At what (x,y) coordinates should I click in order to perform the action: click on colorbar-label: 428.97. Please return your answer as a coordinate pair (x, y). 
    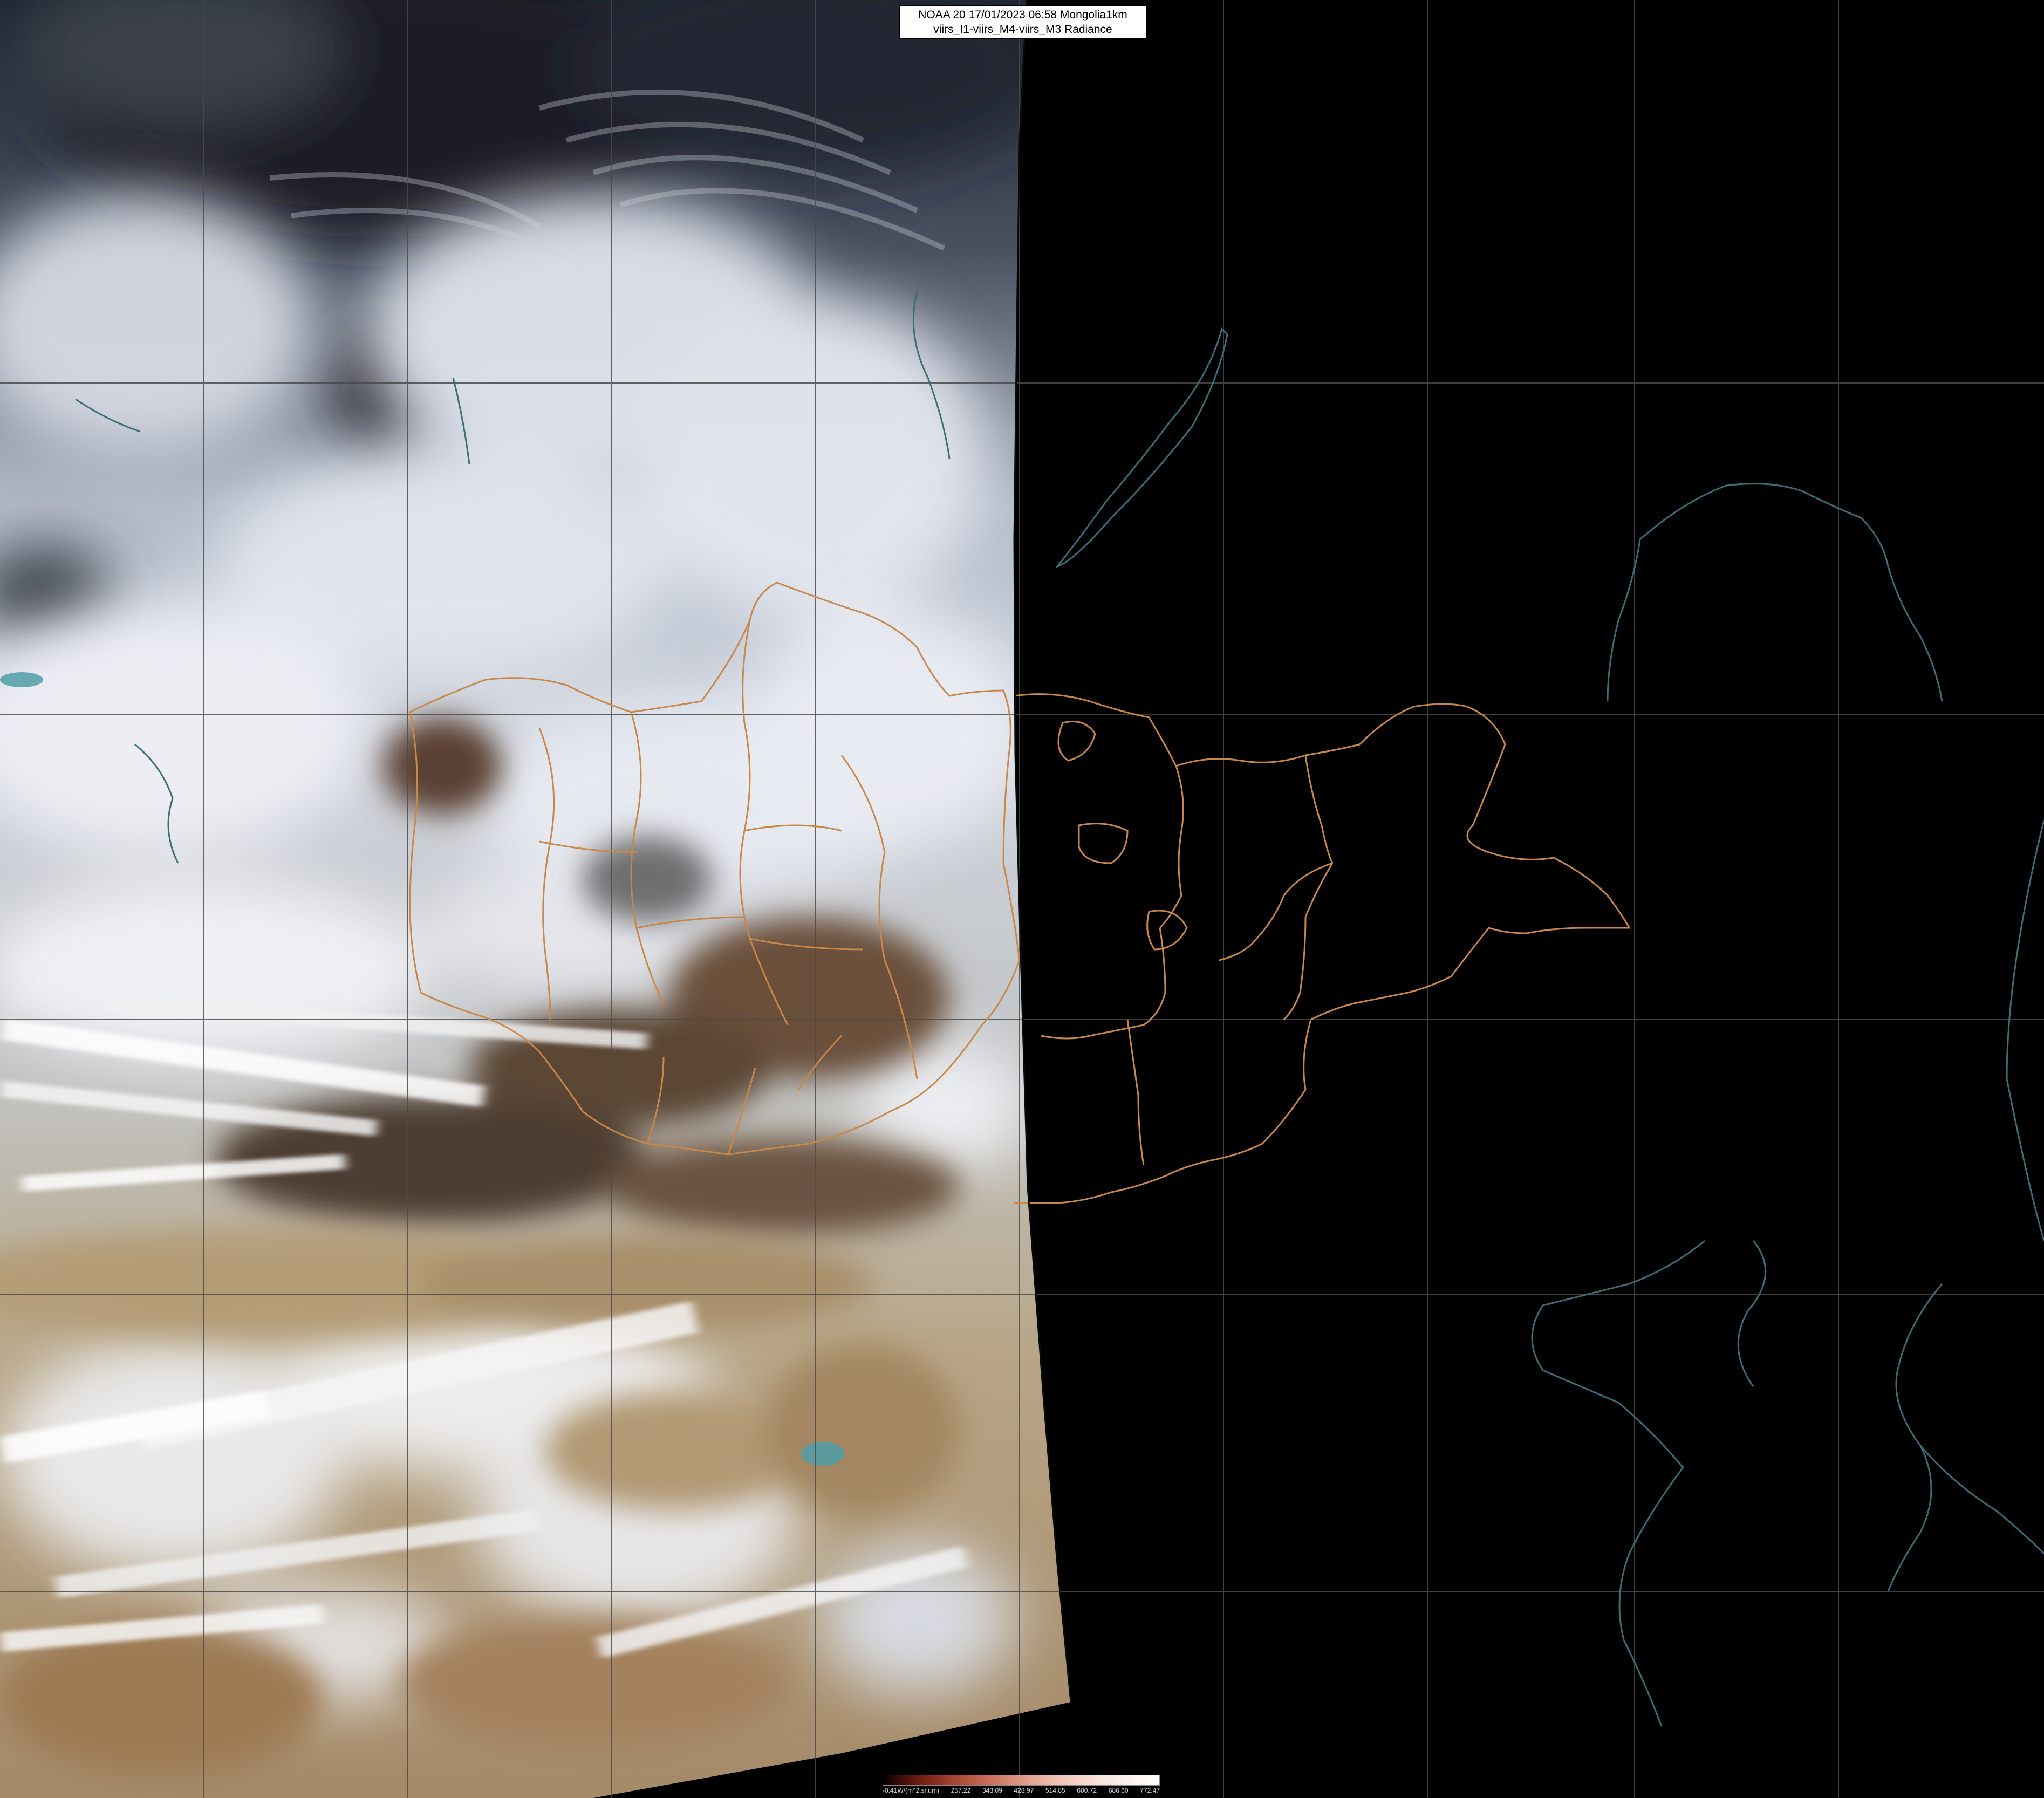
    Looking at the image, I should click on (1024, 1790).